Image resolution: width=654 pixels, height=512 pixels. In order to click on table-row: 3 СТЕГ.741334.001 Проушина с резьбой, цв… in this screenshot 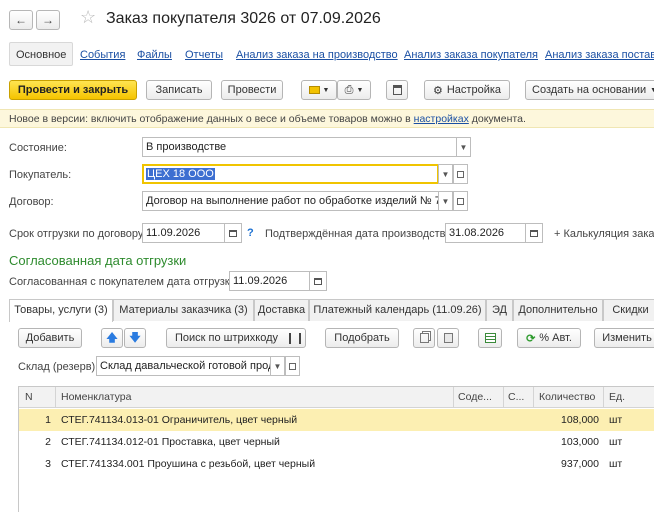, I will do `click(336, 464)`.